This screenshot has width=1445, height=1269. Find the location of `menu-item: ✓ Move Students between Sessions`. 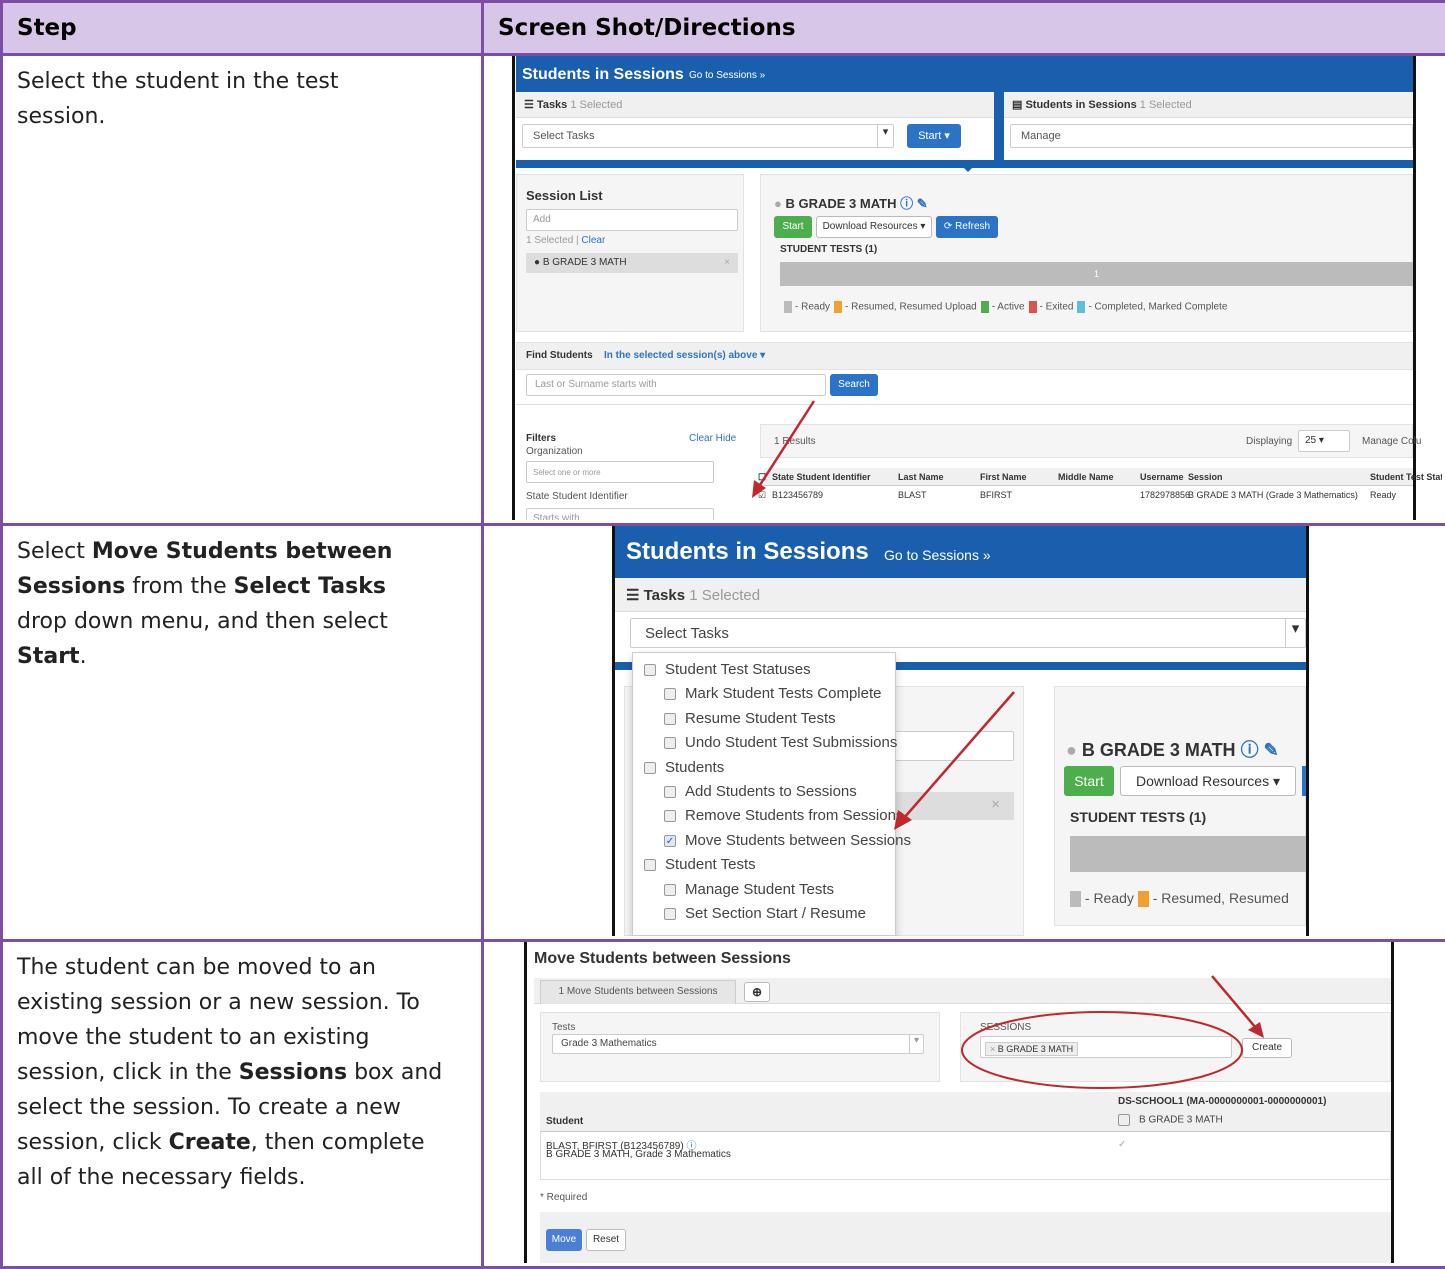

menu-item: ✓ Move Students between Sessions is located at coordinates (787, 840).